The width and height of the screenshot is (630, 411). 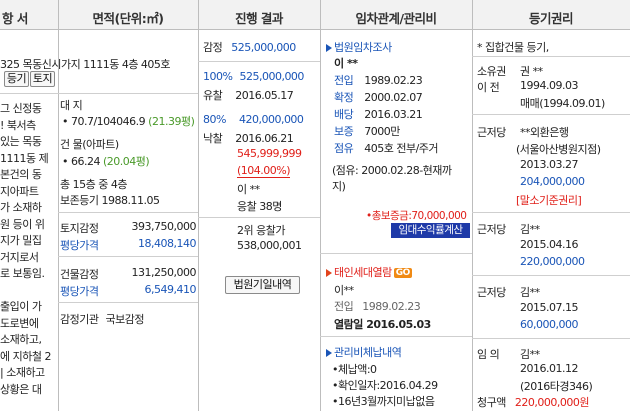 I want to click on land-avg-label: 평당가격, so click(x=79, y=245).